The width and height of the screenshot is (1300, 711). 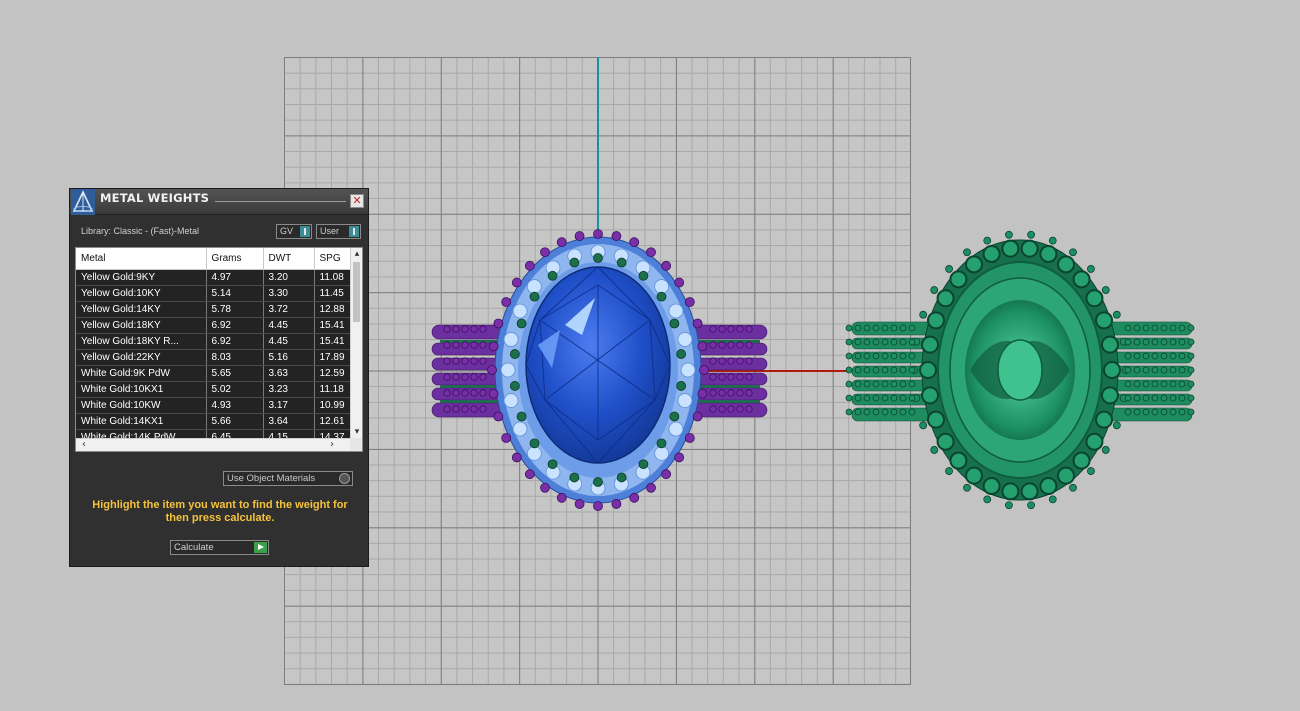 I want to click on cell-spg: 11.18, so click(x=333, y=389).